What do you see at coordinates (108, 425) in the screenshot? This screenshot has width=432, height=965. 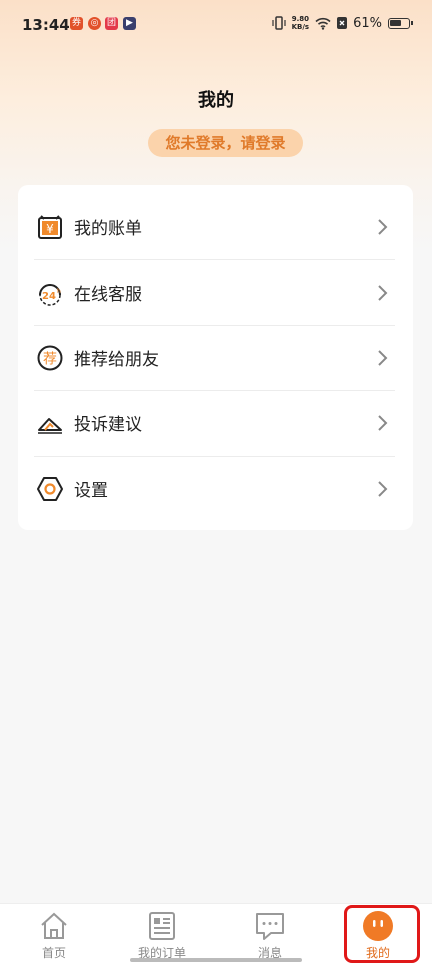 I see `menu-item-label: 投诉建议` at bounding box center [108, 425].